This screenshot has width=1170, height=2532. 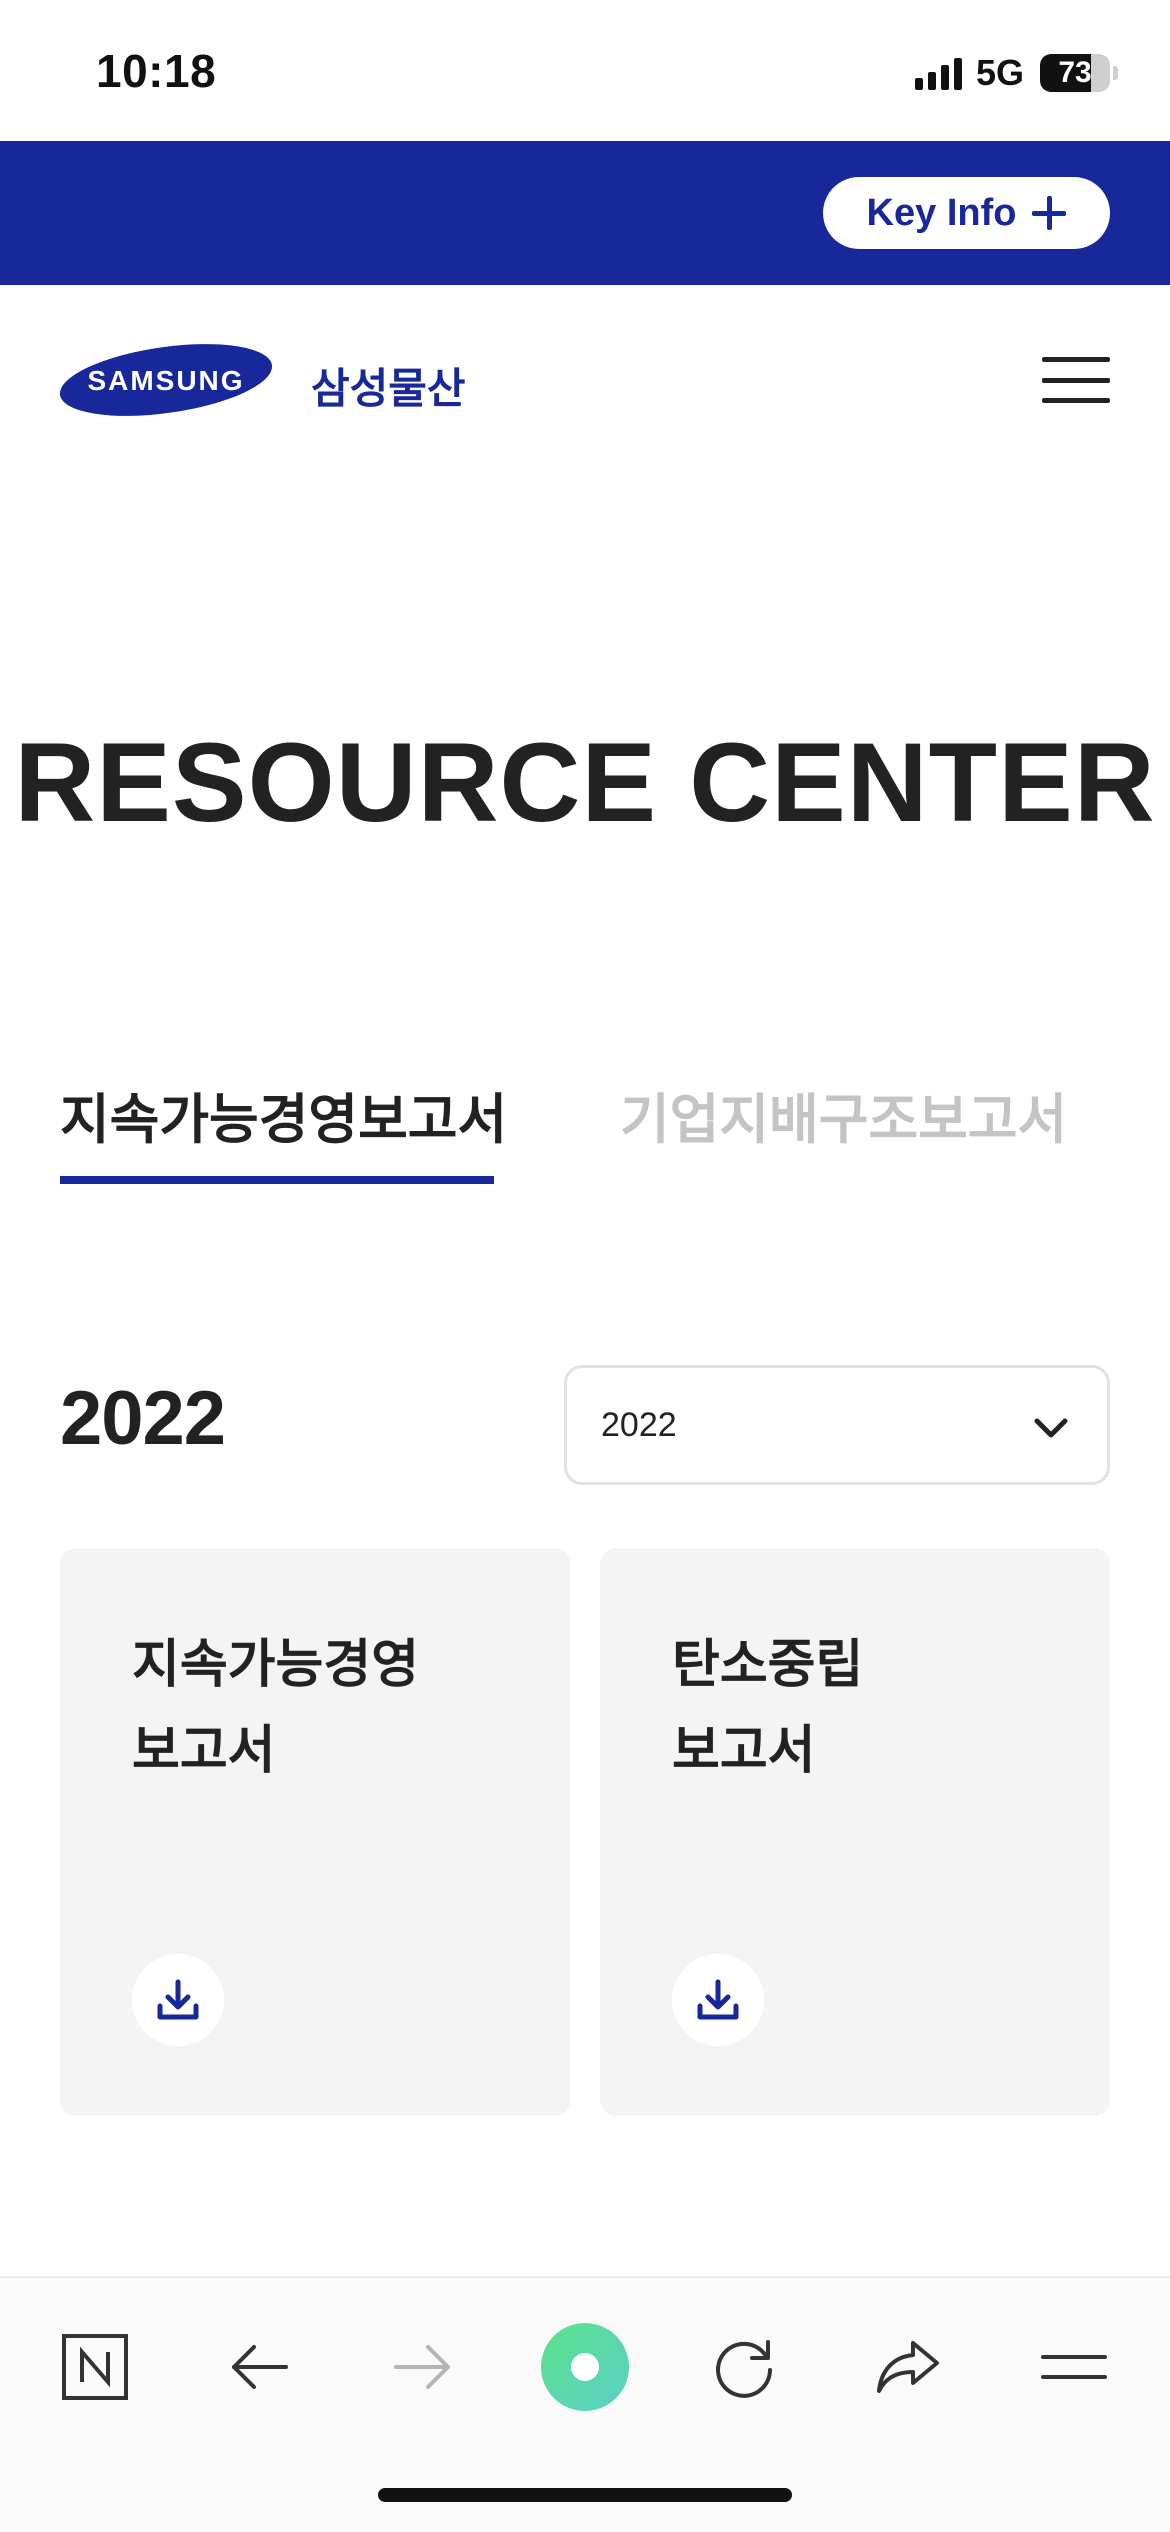 What do you see at coordinates (585, 70) in the screenshot?
I see `status-bar: 10:18 5G 73` at bounding box center [585, 70].